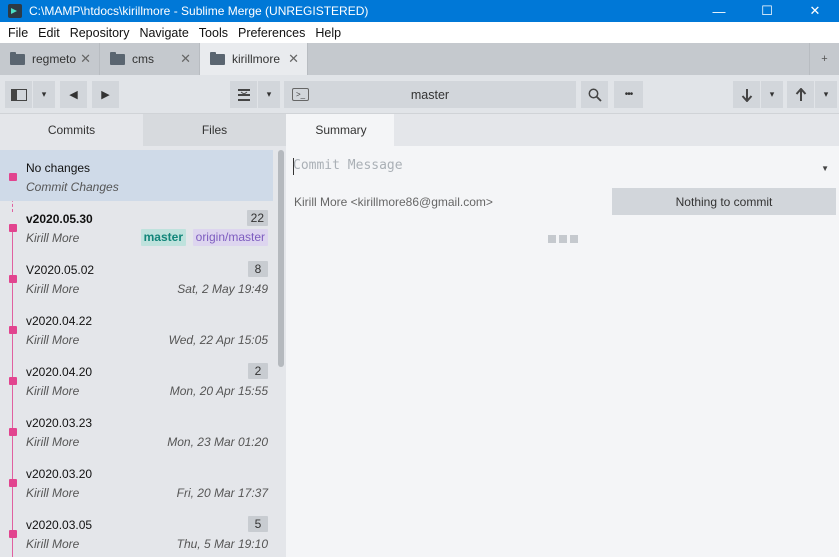  I want to click on commit-title: V2020.05.02, so click(60, 270).